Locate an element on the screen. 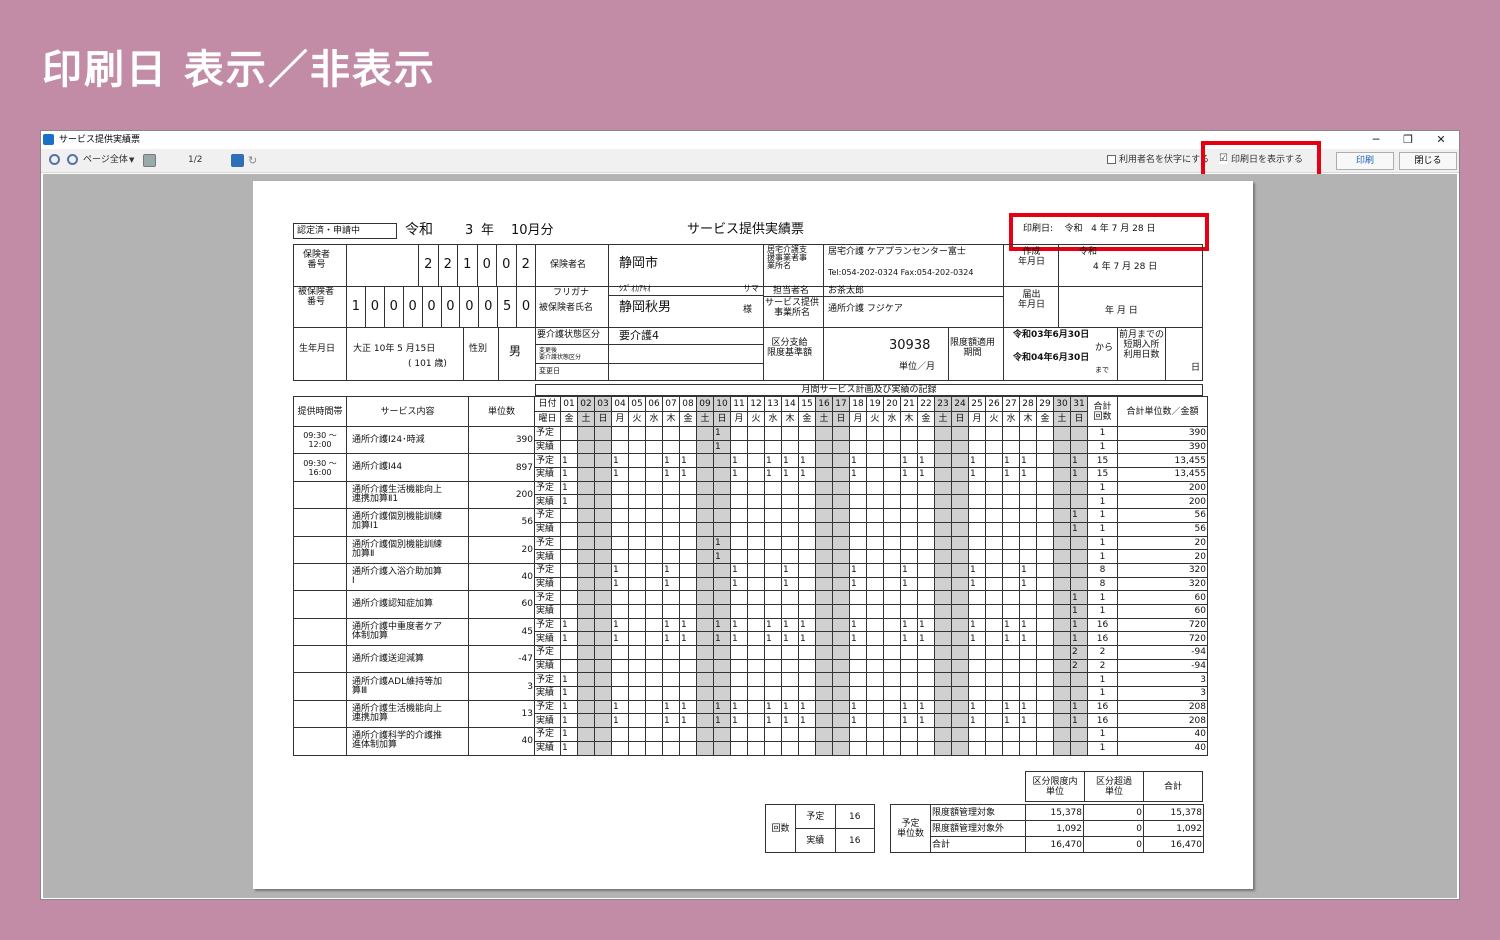  restore-button: ❐ is located at coordinates (1408, 140).